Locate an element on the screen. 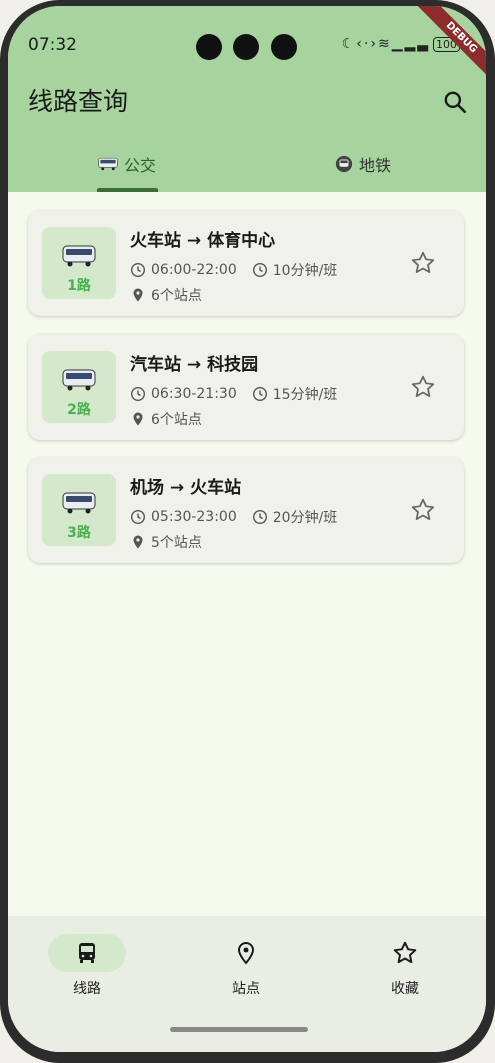  tab-label: 公交 is located at coordinates (140, 165).